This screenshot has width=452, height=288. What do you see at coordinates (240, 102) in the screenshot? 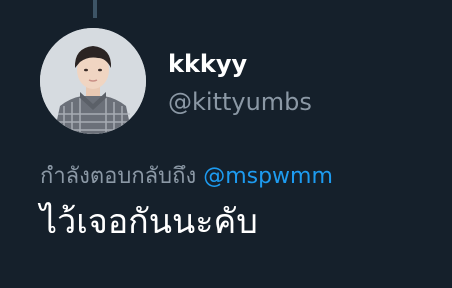
I see `username: @kittyumbs` at bounding box center [240, 102].